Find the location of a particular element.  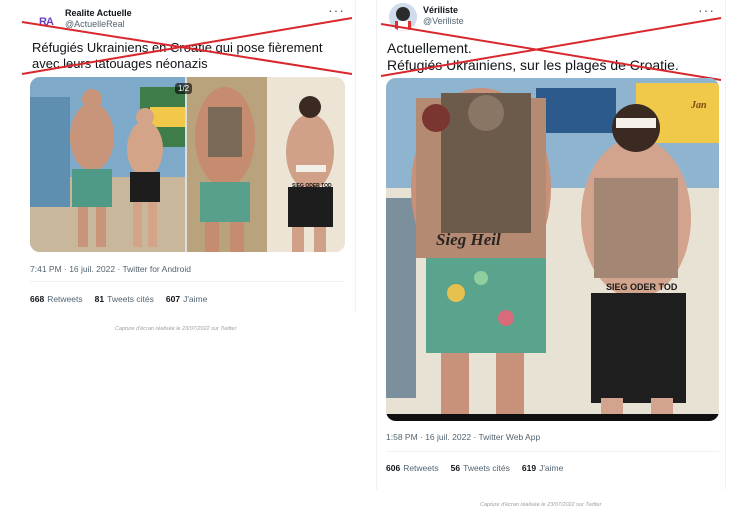

quotes-count: 56 is located at coordinates (455, 468).